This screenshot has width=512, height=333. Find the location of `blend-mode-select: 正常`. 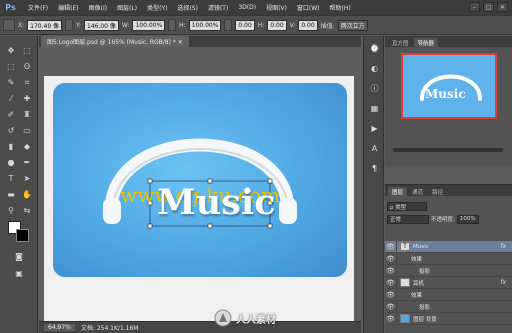

blend-mode-select: 正常 is located at coordinates (408, 219).